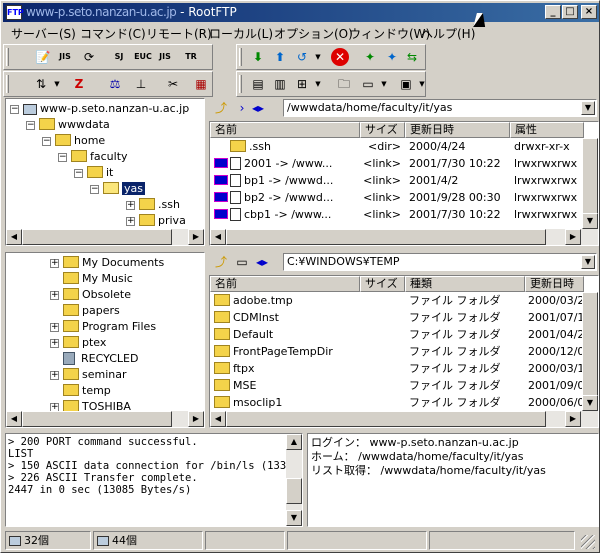 Image resolution: width=600 pixels, height=553 pixels. Describe the element at coordinates (588, 542) in the screenshot. I see `resize-grip-icon` at that location.